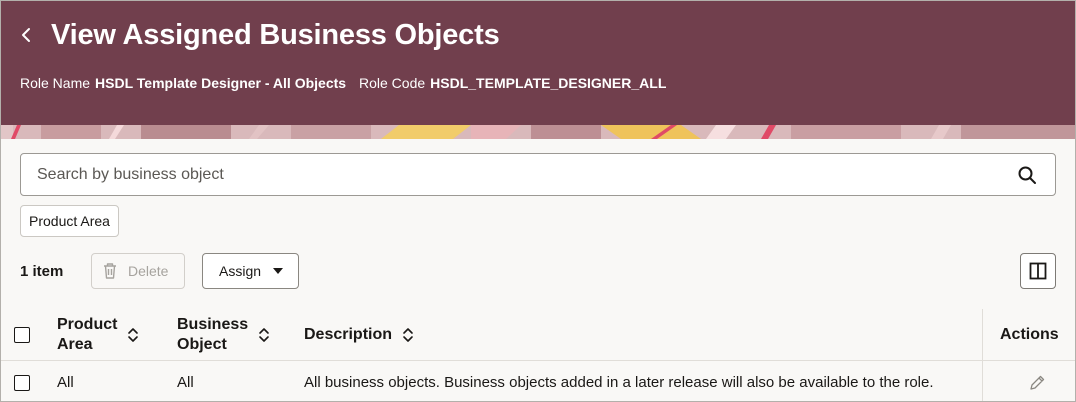 The height and width of the screenshot is (402, 1076). What do you see at coordinates (87, 334) in the screenshot?
I see `column-label-product-area: Product Area` at bounding box center [87, 334].